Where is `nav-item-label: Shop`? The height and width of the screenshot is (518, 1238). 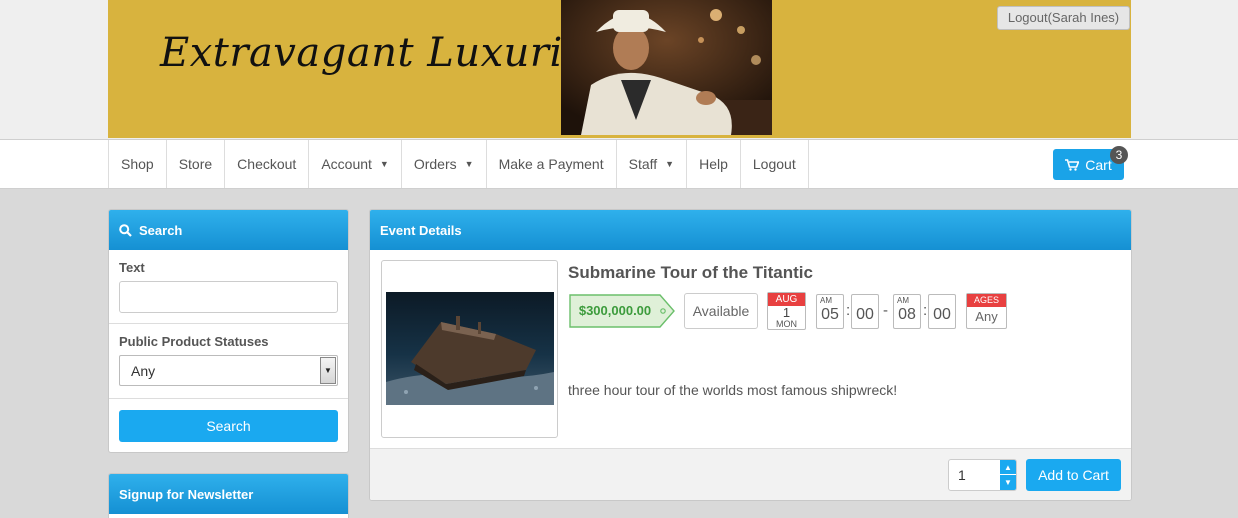
nav-item-label: Shop is located at coordinates (137, 164).